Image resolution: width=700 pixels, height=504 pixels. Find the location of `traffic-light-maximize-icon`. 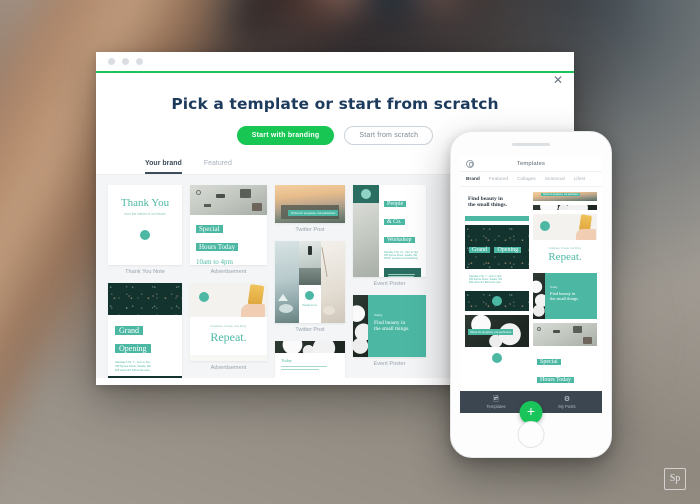

traffic-light-maximize-icon is located at coordinates (139, 61).